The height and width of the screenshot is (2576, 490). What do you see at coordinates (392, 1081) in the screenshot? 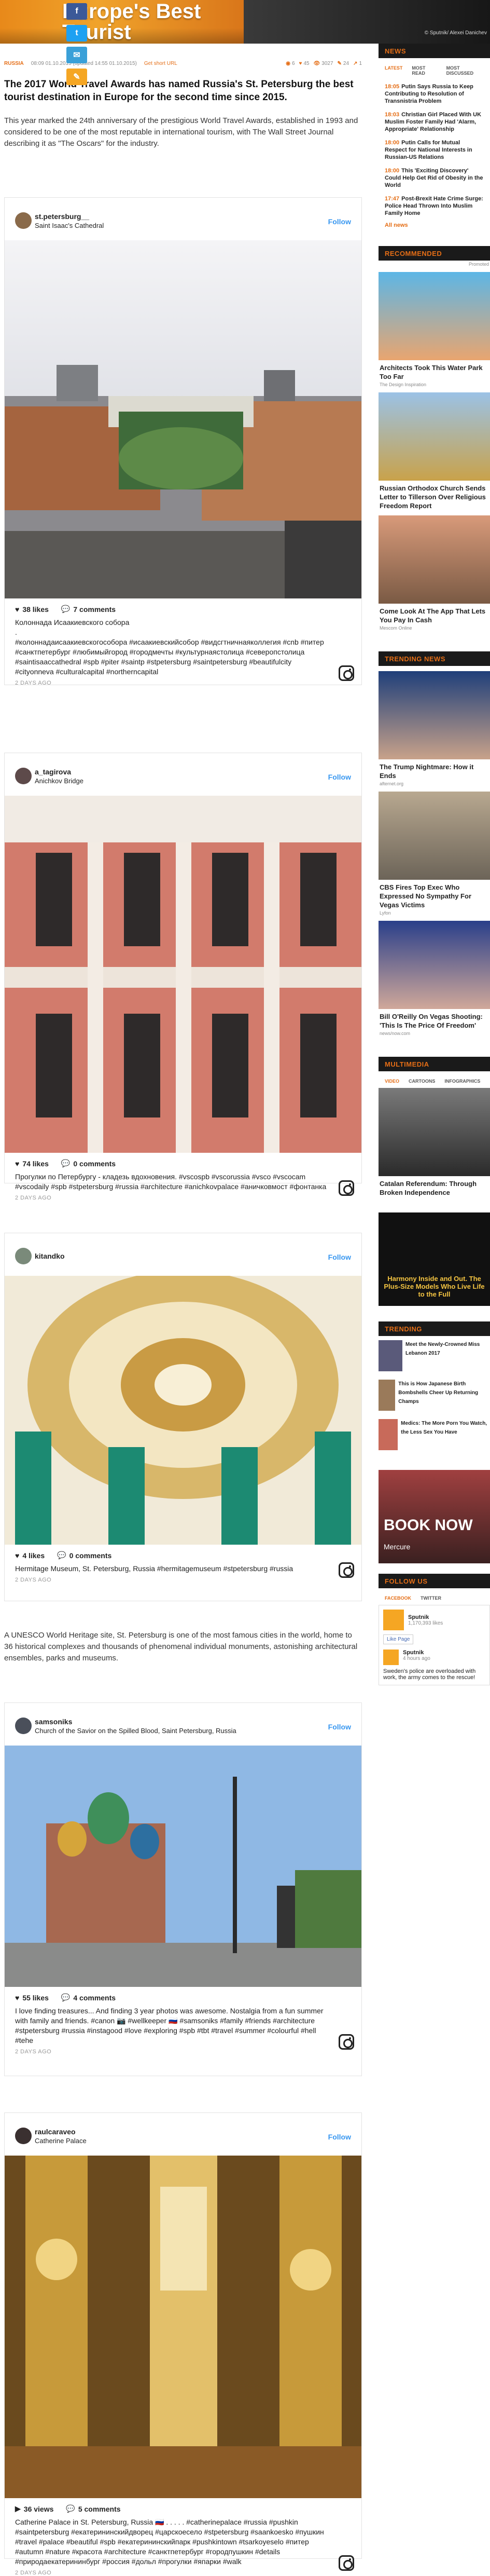
I see `tab-video: VIDEO` at bounding box center [392, 1081].